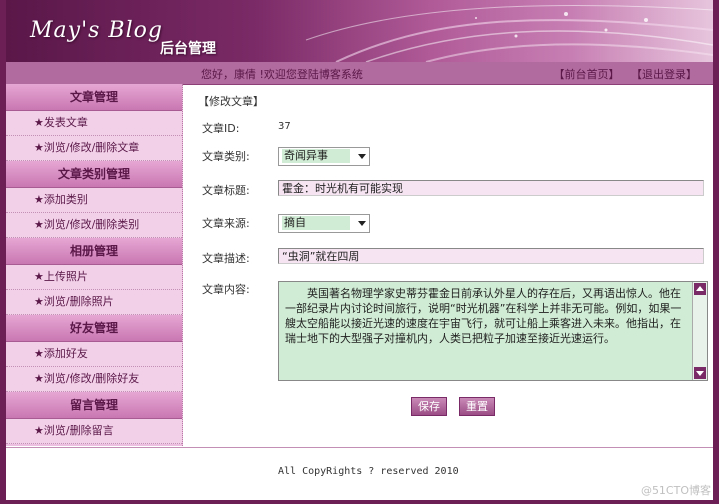 Image resolution: width=719 pixels, height=504 pixels. What do you see at coordinates (700, 373) in the screenshot?
I see `scroll-down-icon` at bounding box center [700, 373].